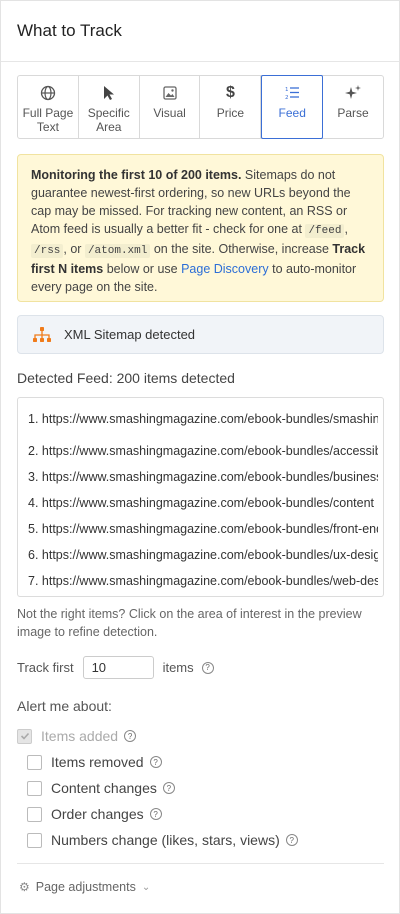 The image size is (400, 914). Describe the element at coordinates (292, 93) in the screenshot. I see `list-icon: 12` at that location.